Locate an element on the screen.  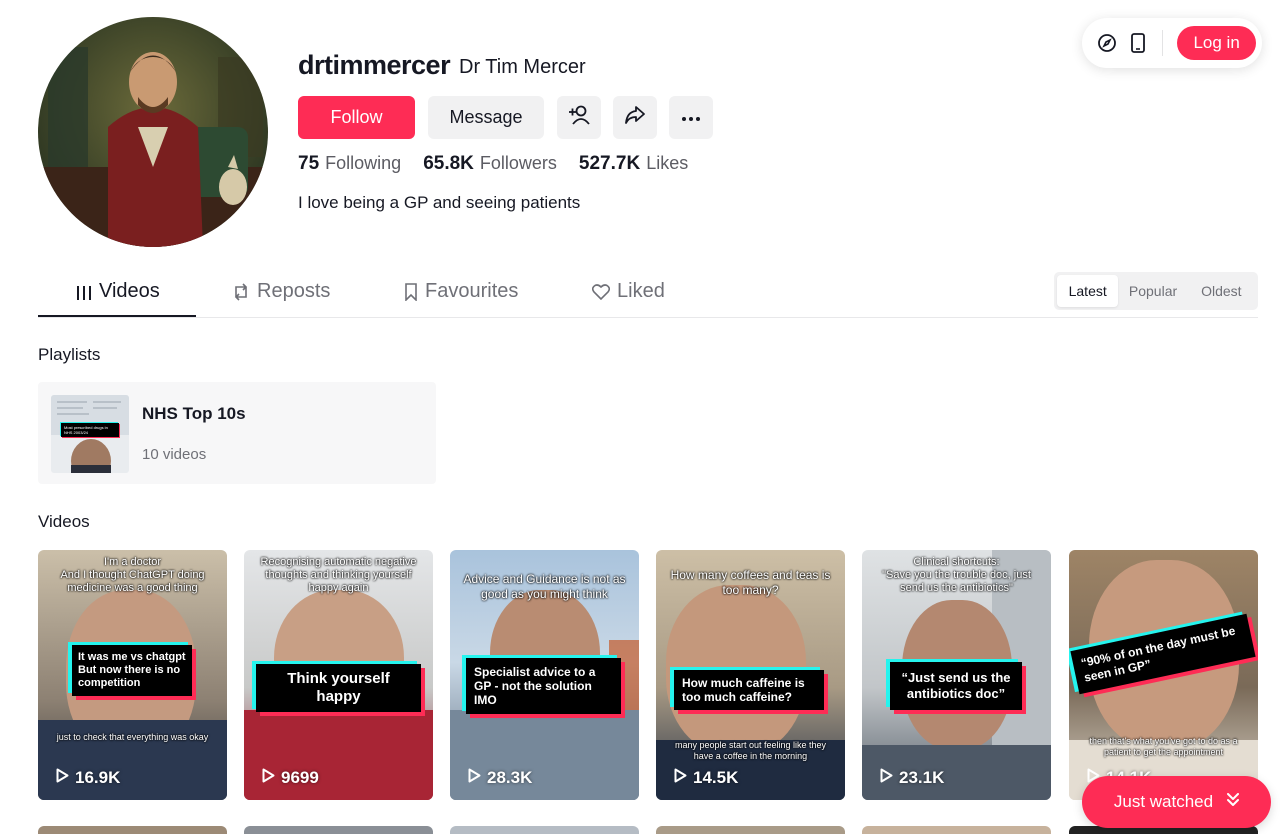
sort-control: Latest Popular Oldest is located at coordinates (1156, 291).